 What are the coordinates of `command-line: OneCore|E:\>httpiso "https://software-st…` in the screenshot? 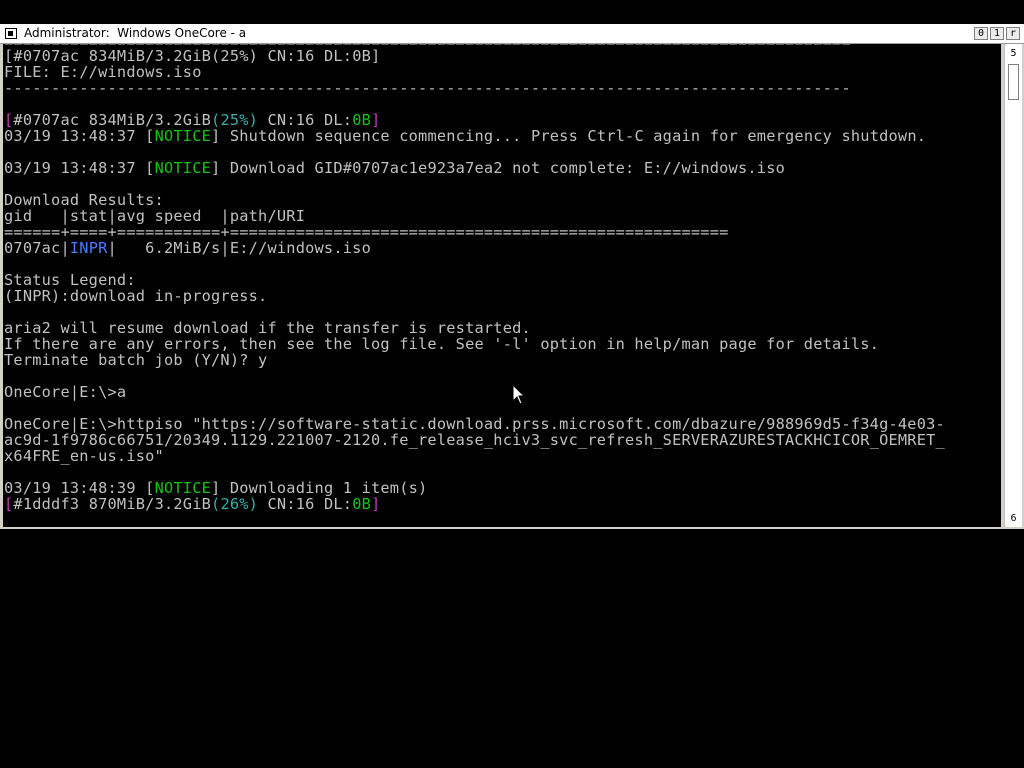 It's located at (474, 424).